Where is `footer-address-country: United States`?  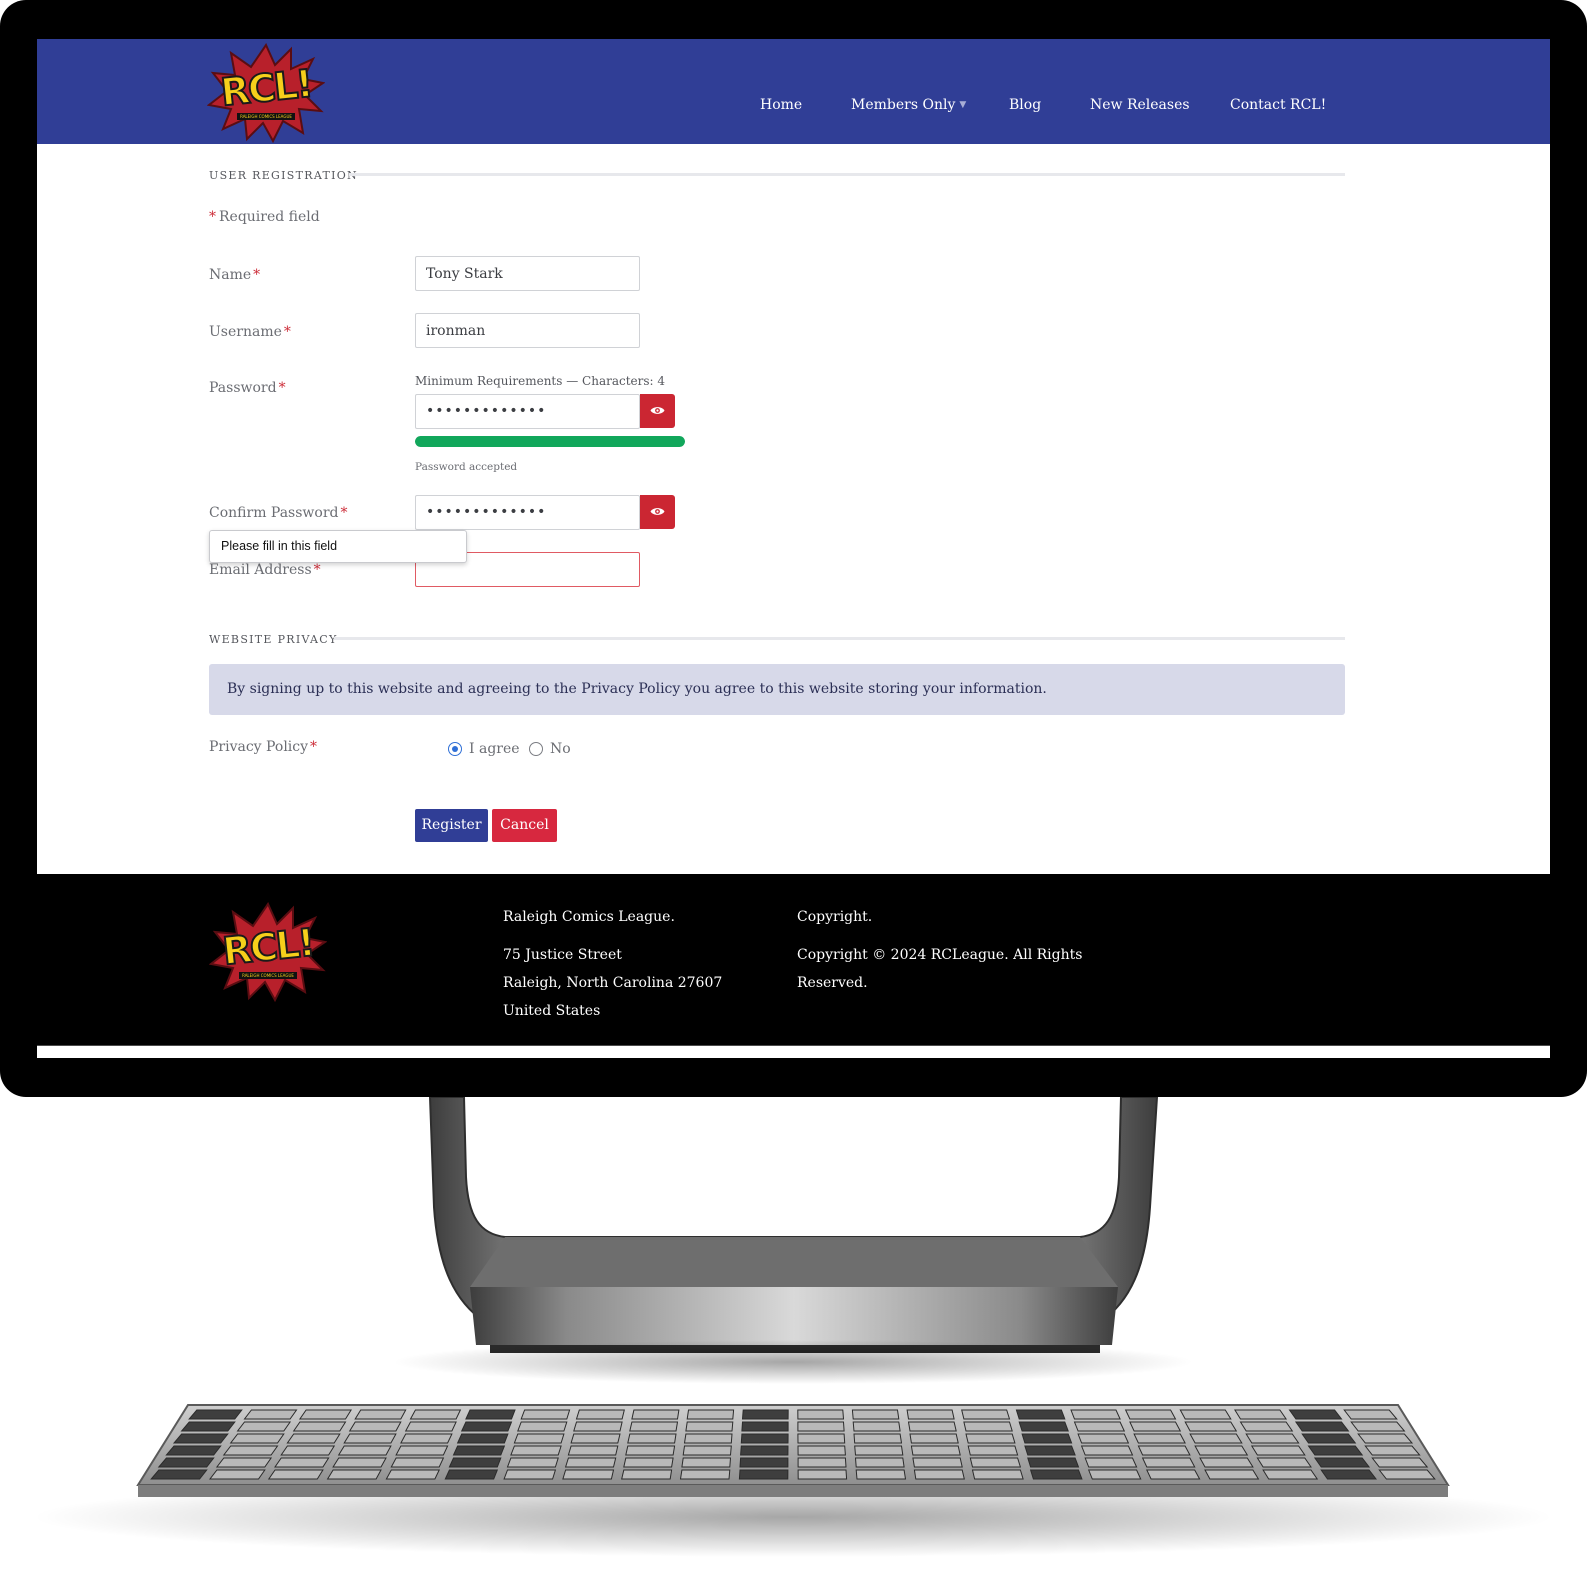
footer-address-country: United States is located at coordinates (552, 1011).